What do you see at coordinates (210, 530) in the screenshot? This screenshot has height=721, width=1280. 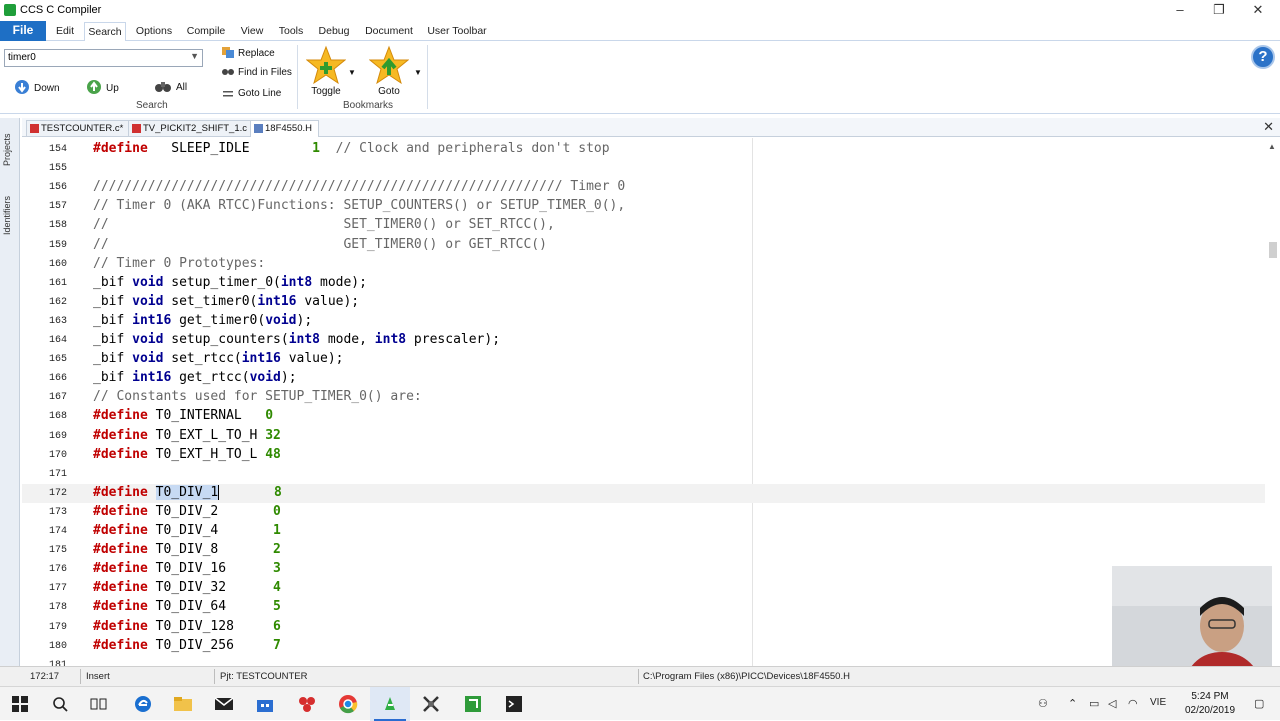 I see `code-token: T0_DIV_4` at bounding box center [210, 530].